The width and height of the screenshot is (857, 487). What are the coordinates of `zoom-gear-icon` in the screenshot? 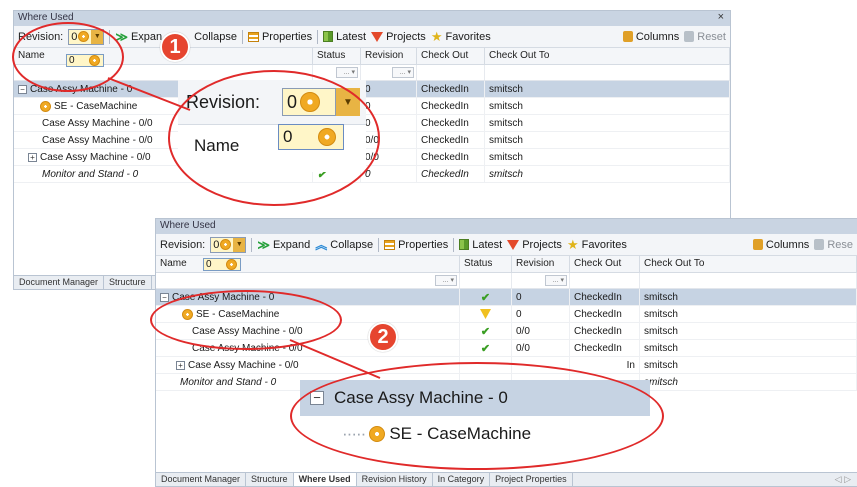 It's located at (310, 102).